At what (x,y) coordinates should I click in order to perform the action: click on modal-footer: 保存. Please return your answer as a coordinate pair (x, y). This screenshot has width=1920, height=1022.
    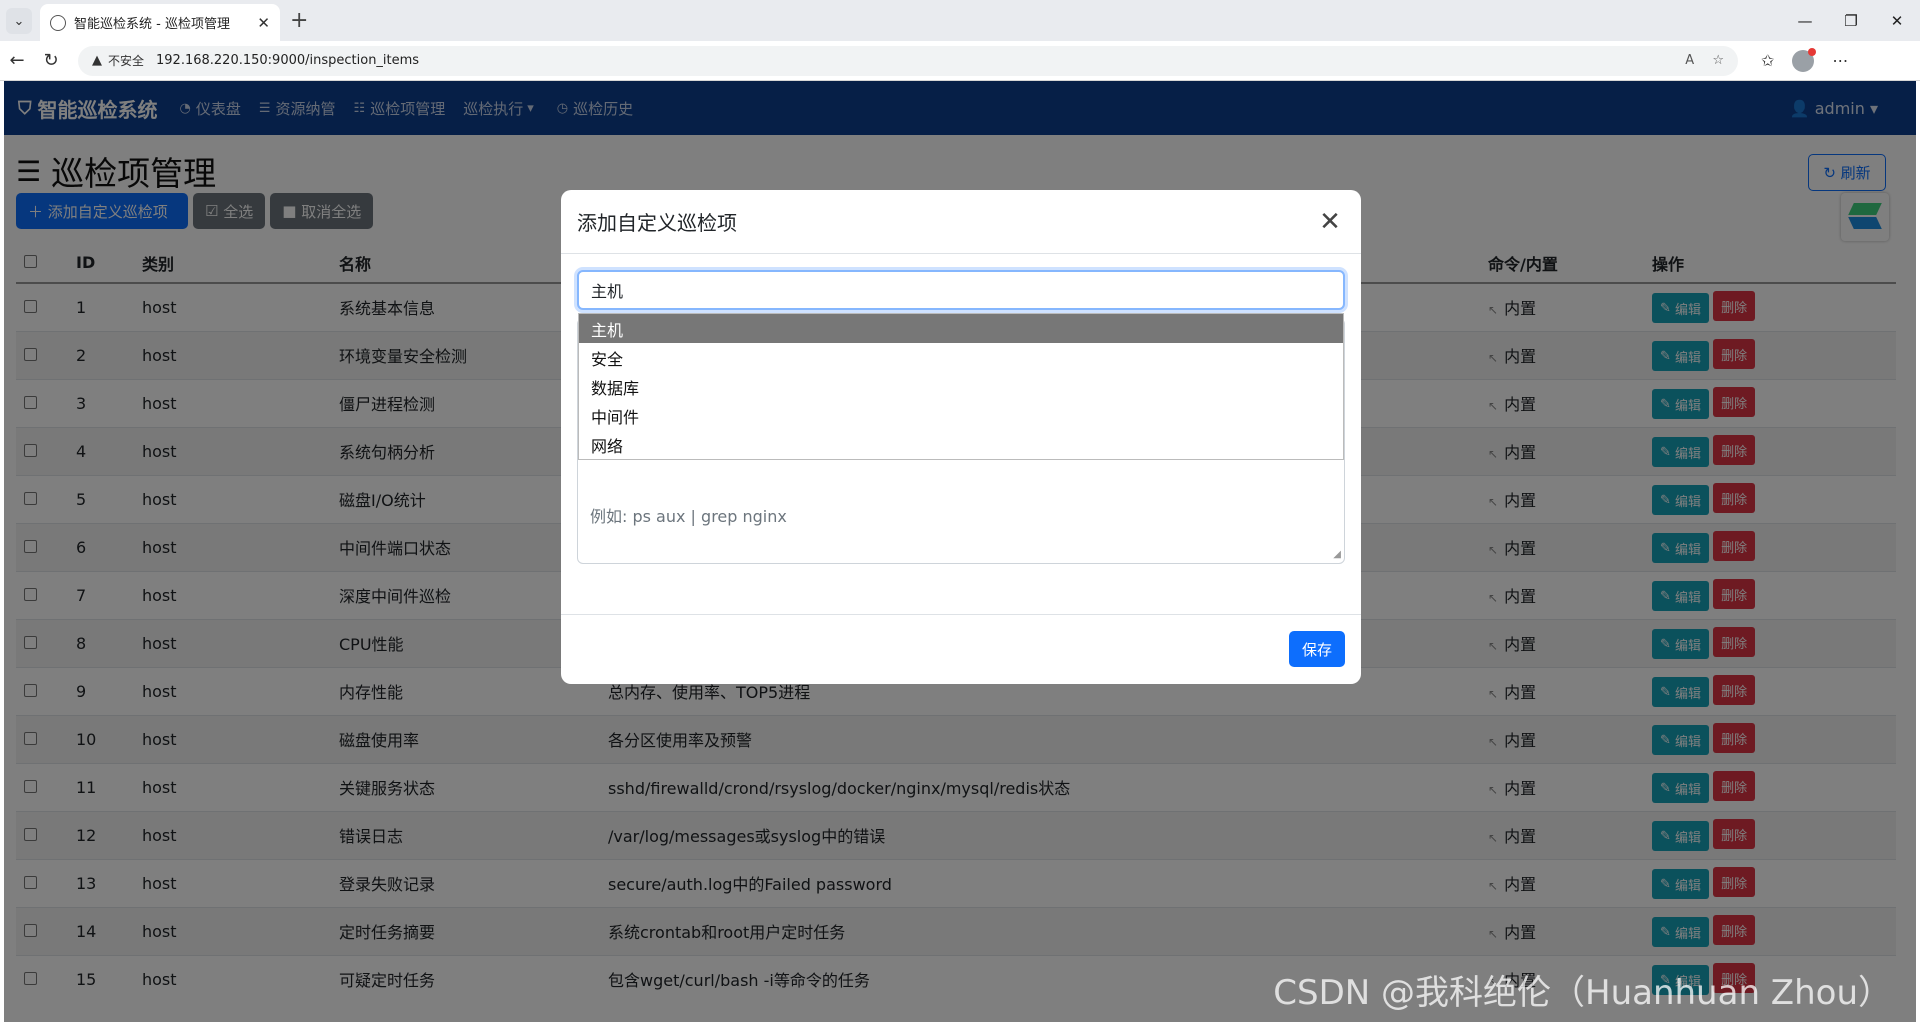
    Looking at the image, I should click on (961, 649).